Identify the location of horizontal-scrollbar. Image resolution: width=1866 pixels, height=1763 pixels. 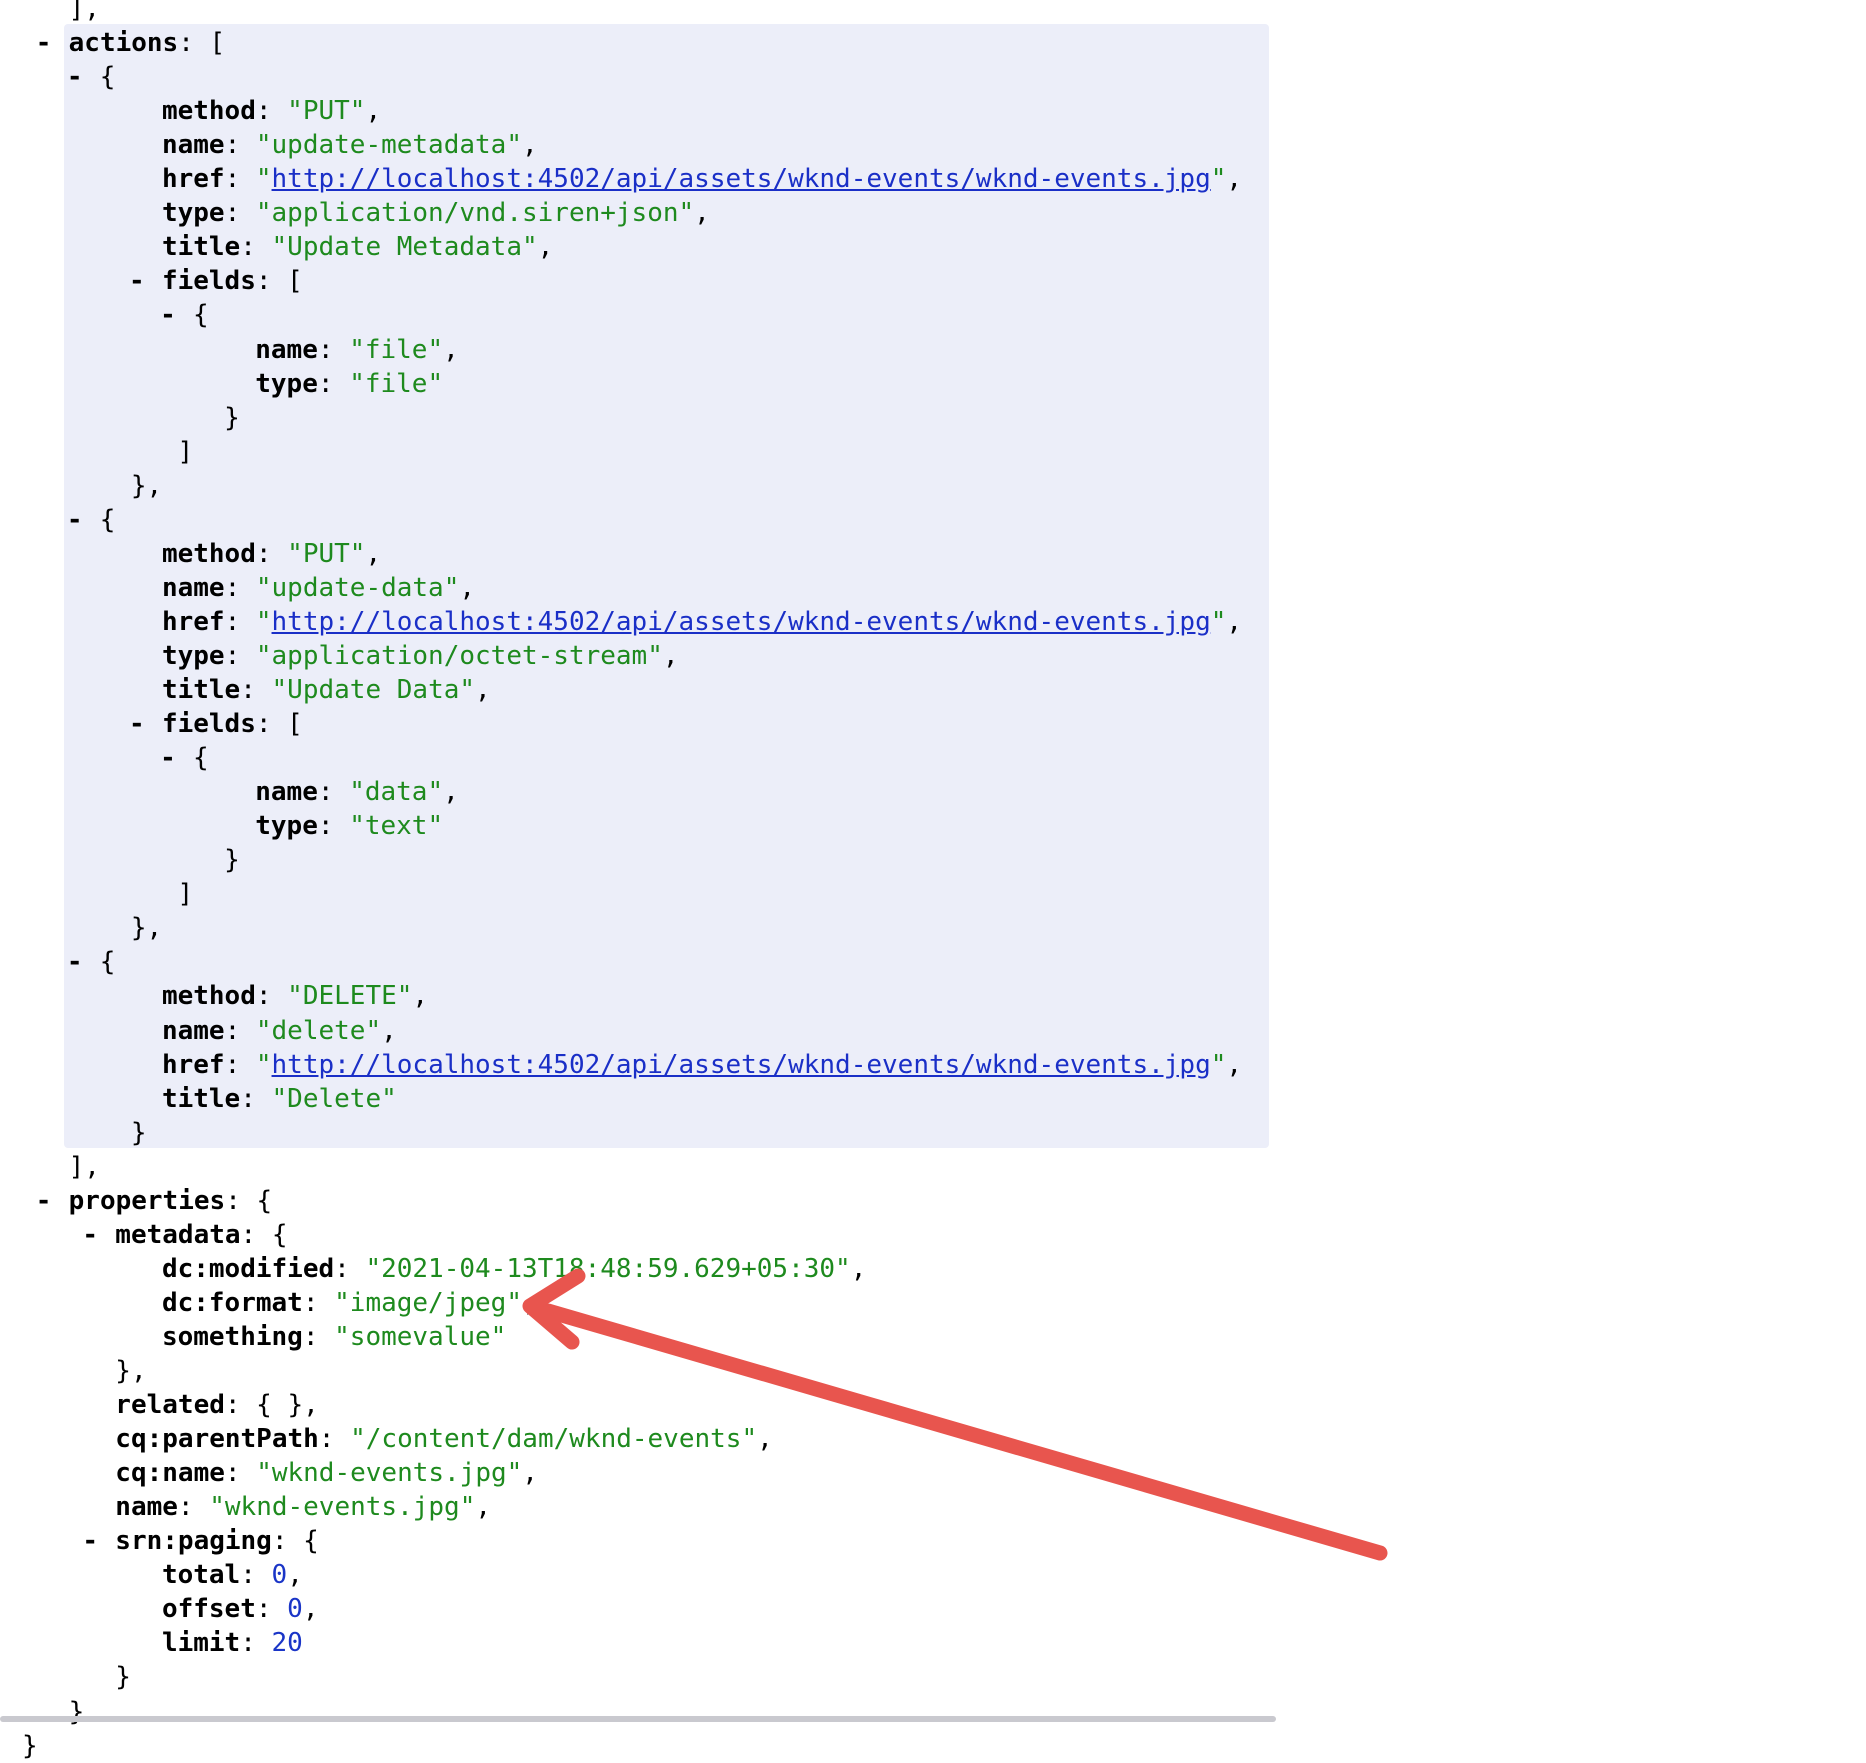
(638, 1719).